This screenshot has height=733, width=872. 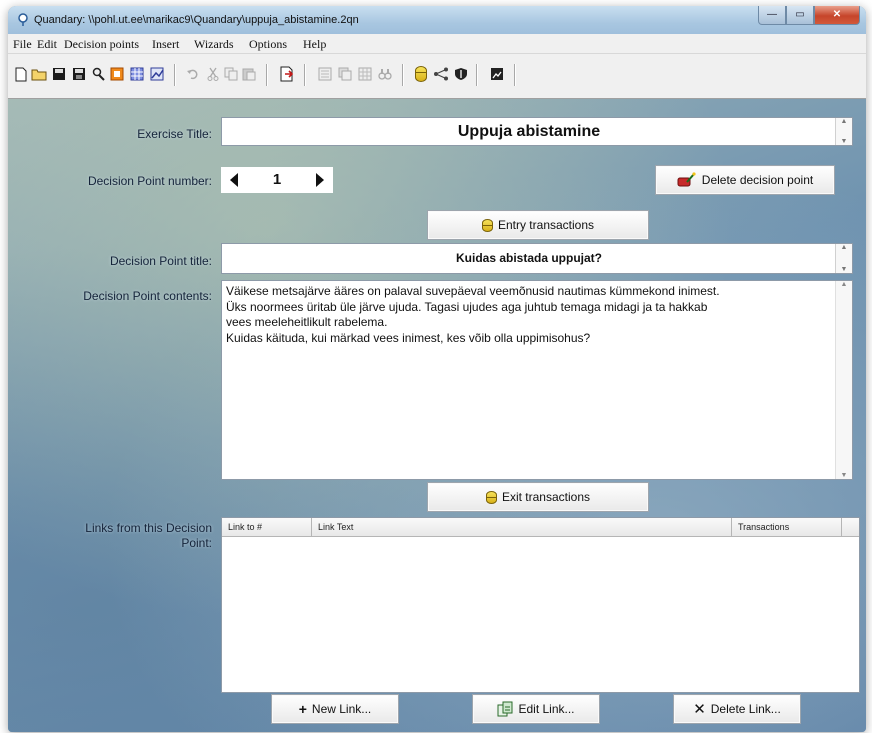 I want to click on exercise-title-text: Uppuja abistamine, so click(x=529, y=131).